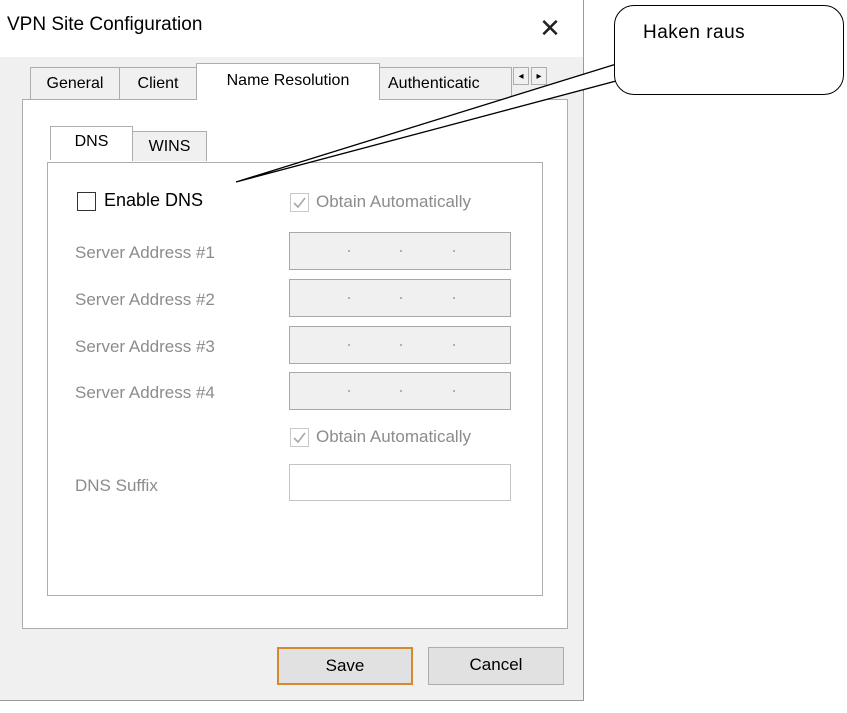  I want to click on tab-dns: DNS, so click(91, 143).